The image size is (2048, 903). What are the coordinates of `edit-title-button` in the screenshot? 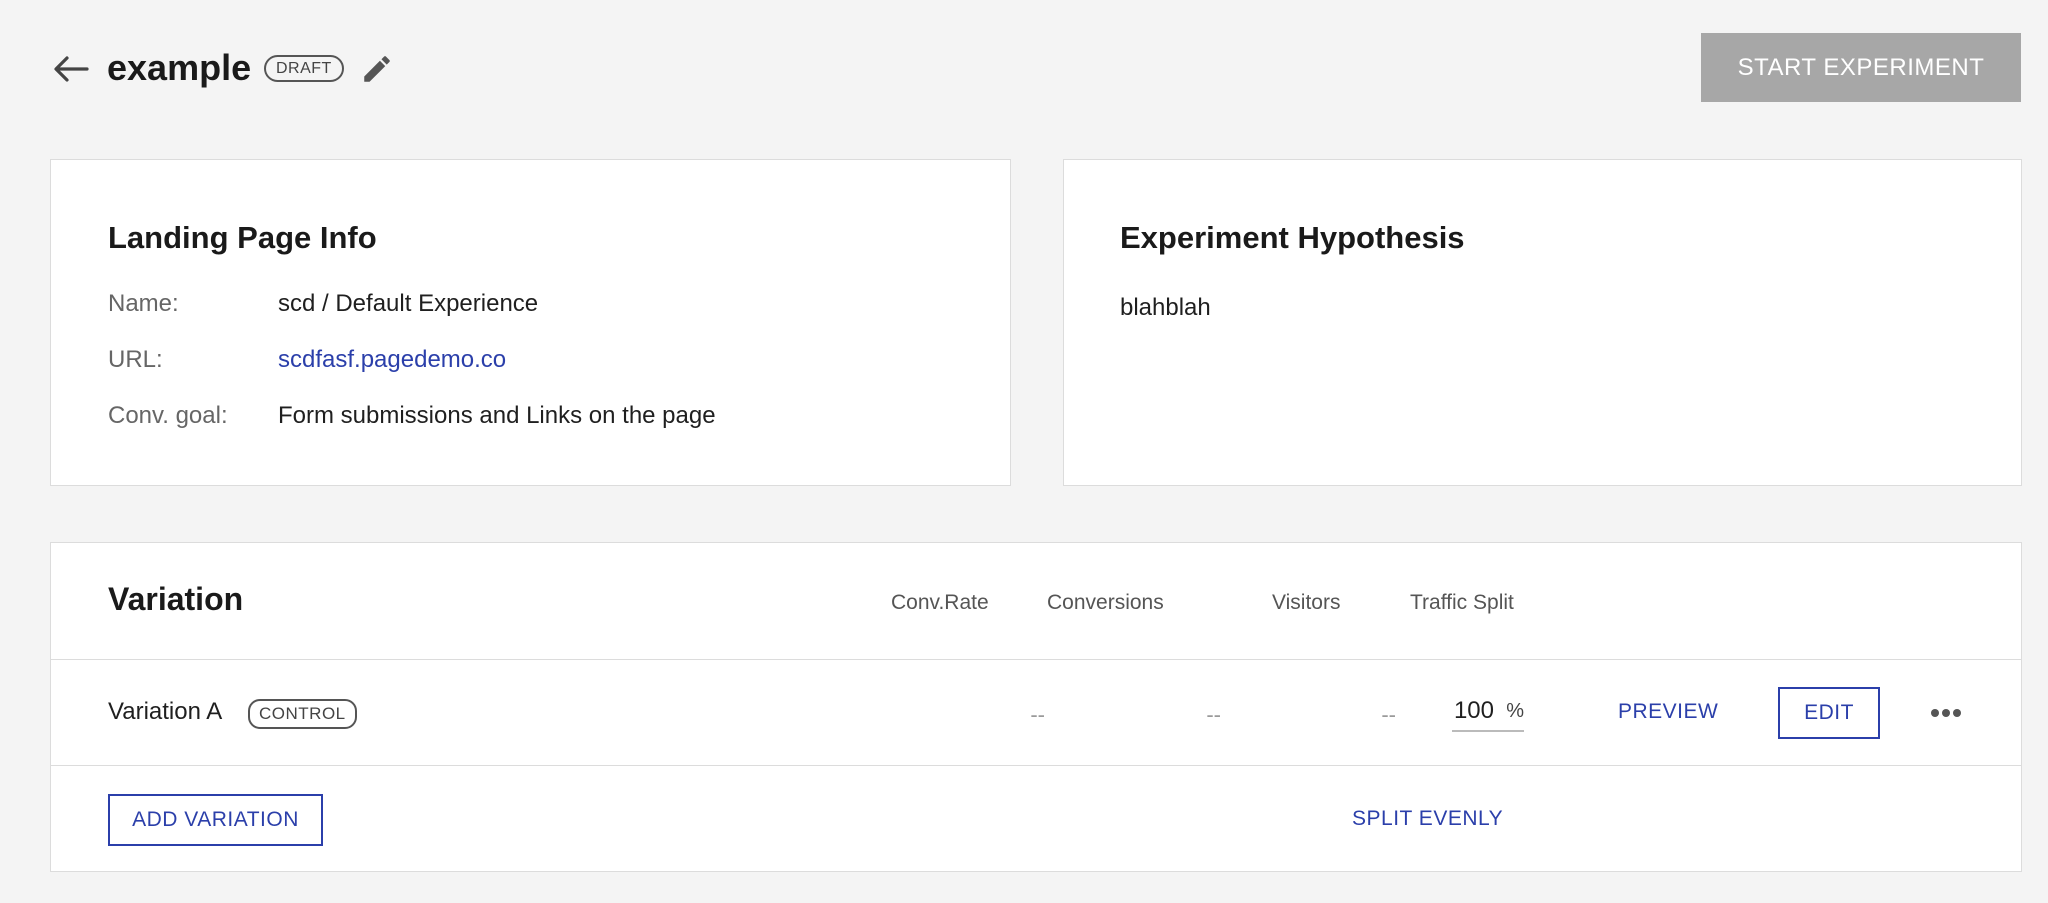 It's located at (377, 69).